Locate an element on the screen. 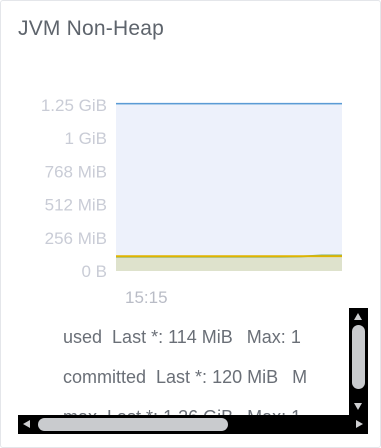 This screenshot has height=448, width=381. y-tick-label: 512 MiB is located at coordinates (76, 205).